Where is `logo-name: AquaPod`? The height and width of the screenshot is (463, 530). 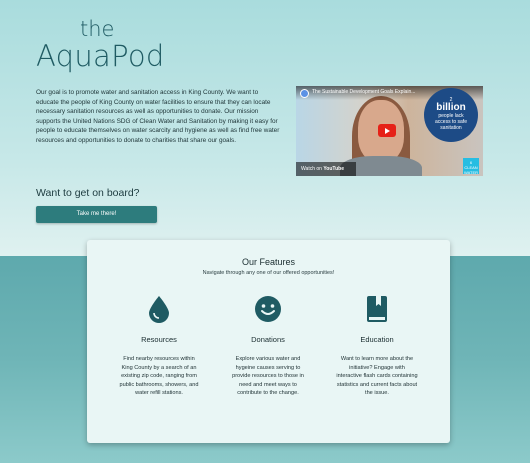
logo-name: AquaPod is located at coordinates (100, 56).